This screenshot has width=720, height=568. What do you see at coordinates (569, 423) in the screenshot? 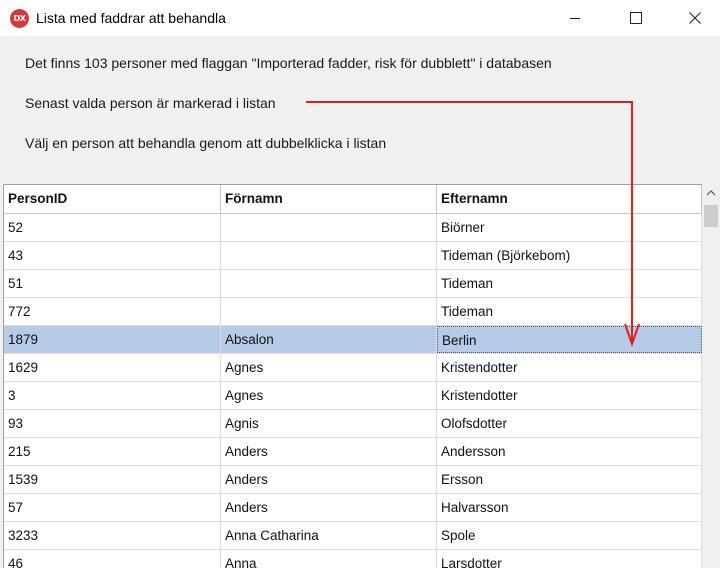
I see `cell-efternamn: Olofsdotter` at bounding box center [569, 423].